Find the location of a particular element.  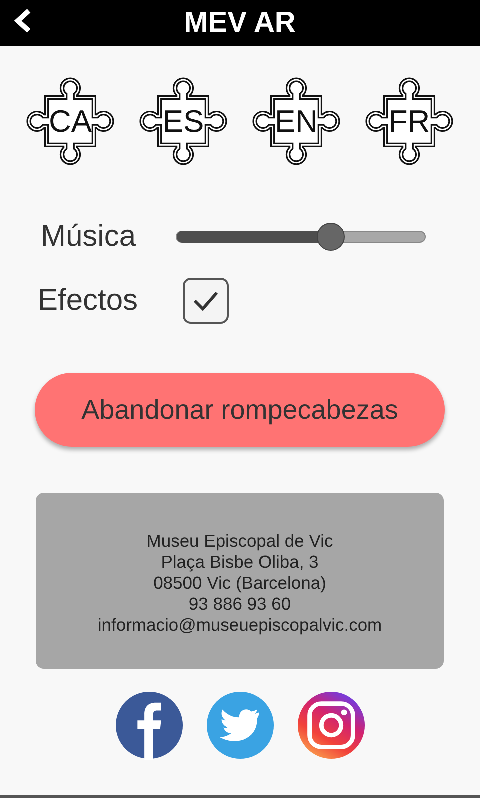

checkbox is located at coordinates (206, 301).